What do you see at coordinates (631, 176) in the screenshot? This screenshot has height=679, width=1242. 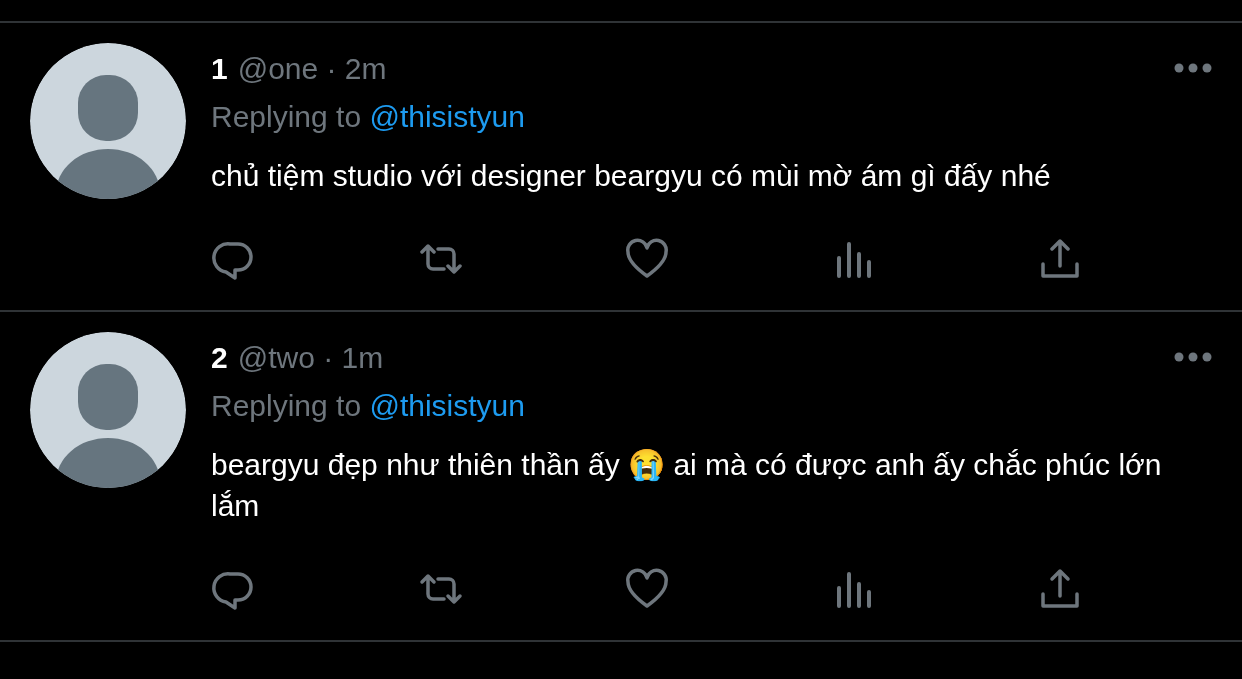 I see `tweet-text: chủ tiệm studio với designer beargyu có mùi mờ ám gì đấy nhé` at bounding box center [631, 176].